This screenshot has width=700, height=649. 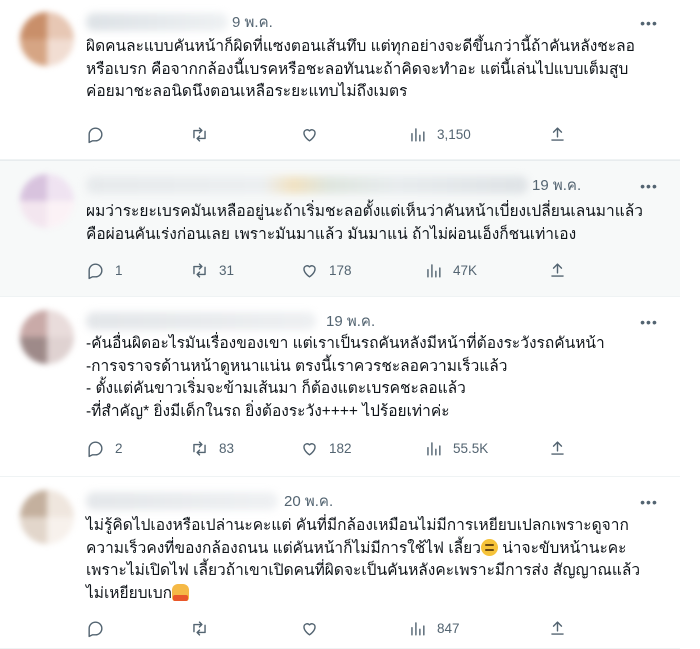 I want to click on tweet-line: ไม่เหยียบเบก, so click(x=376, y=594).